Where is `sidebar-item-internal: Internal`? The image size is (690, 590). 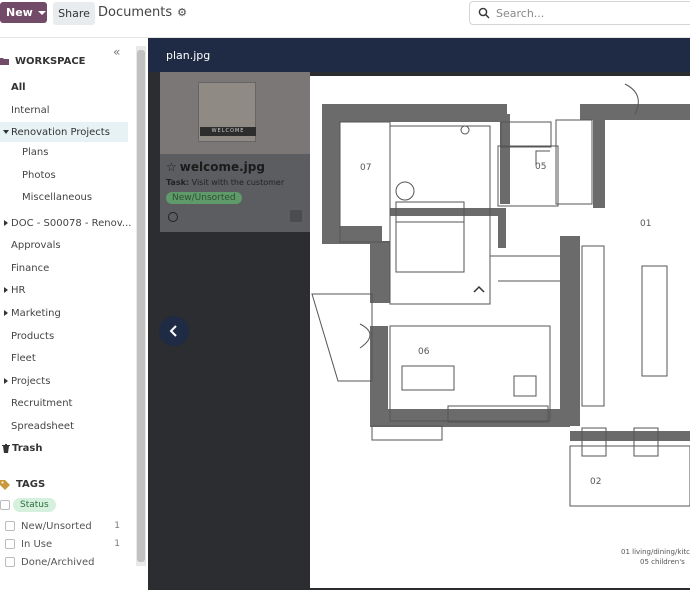 sidebar-item-internal: Internal is located at coordinates (75, 110).